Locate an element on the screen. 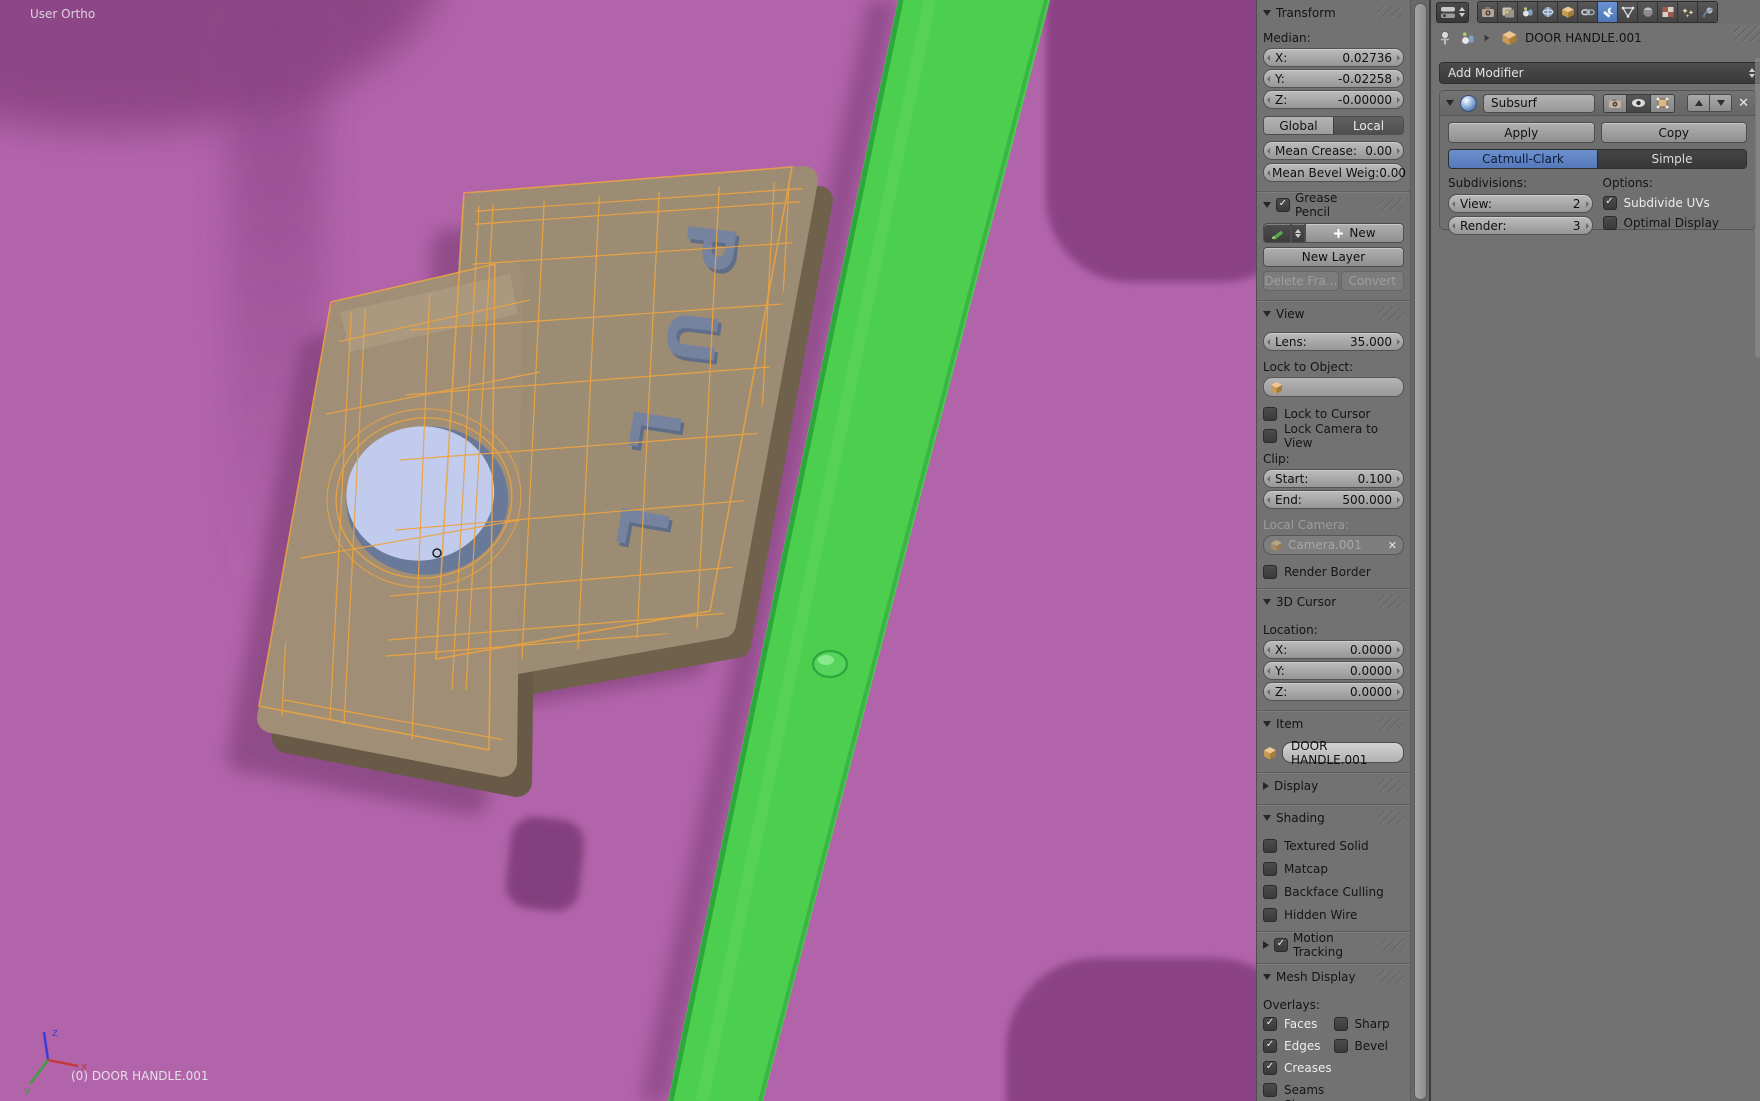 This screenshot has width=1760, height=1101. tab-scene is located at coordinates (1527, 12).